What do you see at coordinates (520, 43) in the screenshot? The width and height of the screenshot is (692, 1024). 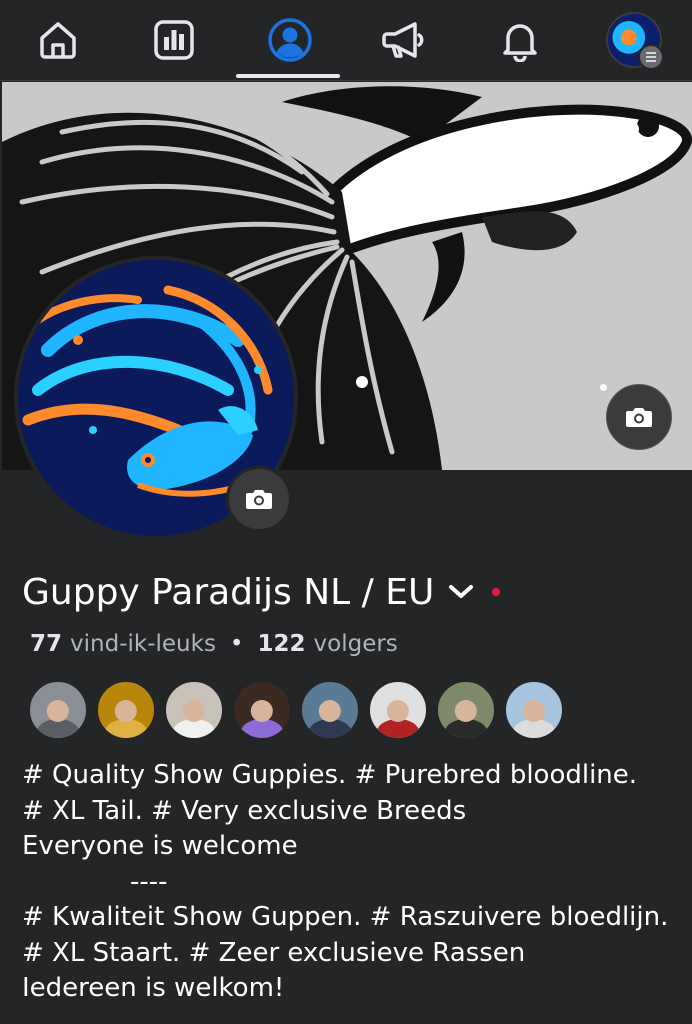 I see `bell-icon` at bounding box center [520, 43].